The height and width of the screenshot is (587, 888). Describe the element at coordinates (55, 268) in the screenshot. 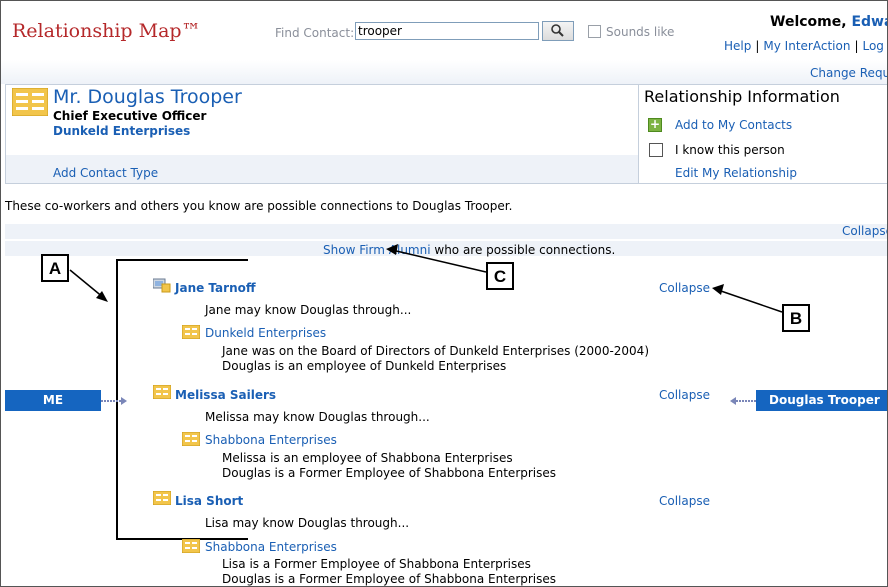

I see `callout-a: A` at that location.